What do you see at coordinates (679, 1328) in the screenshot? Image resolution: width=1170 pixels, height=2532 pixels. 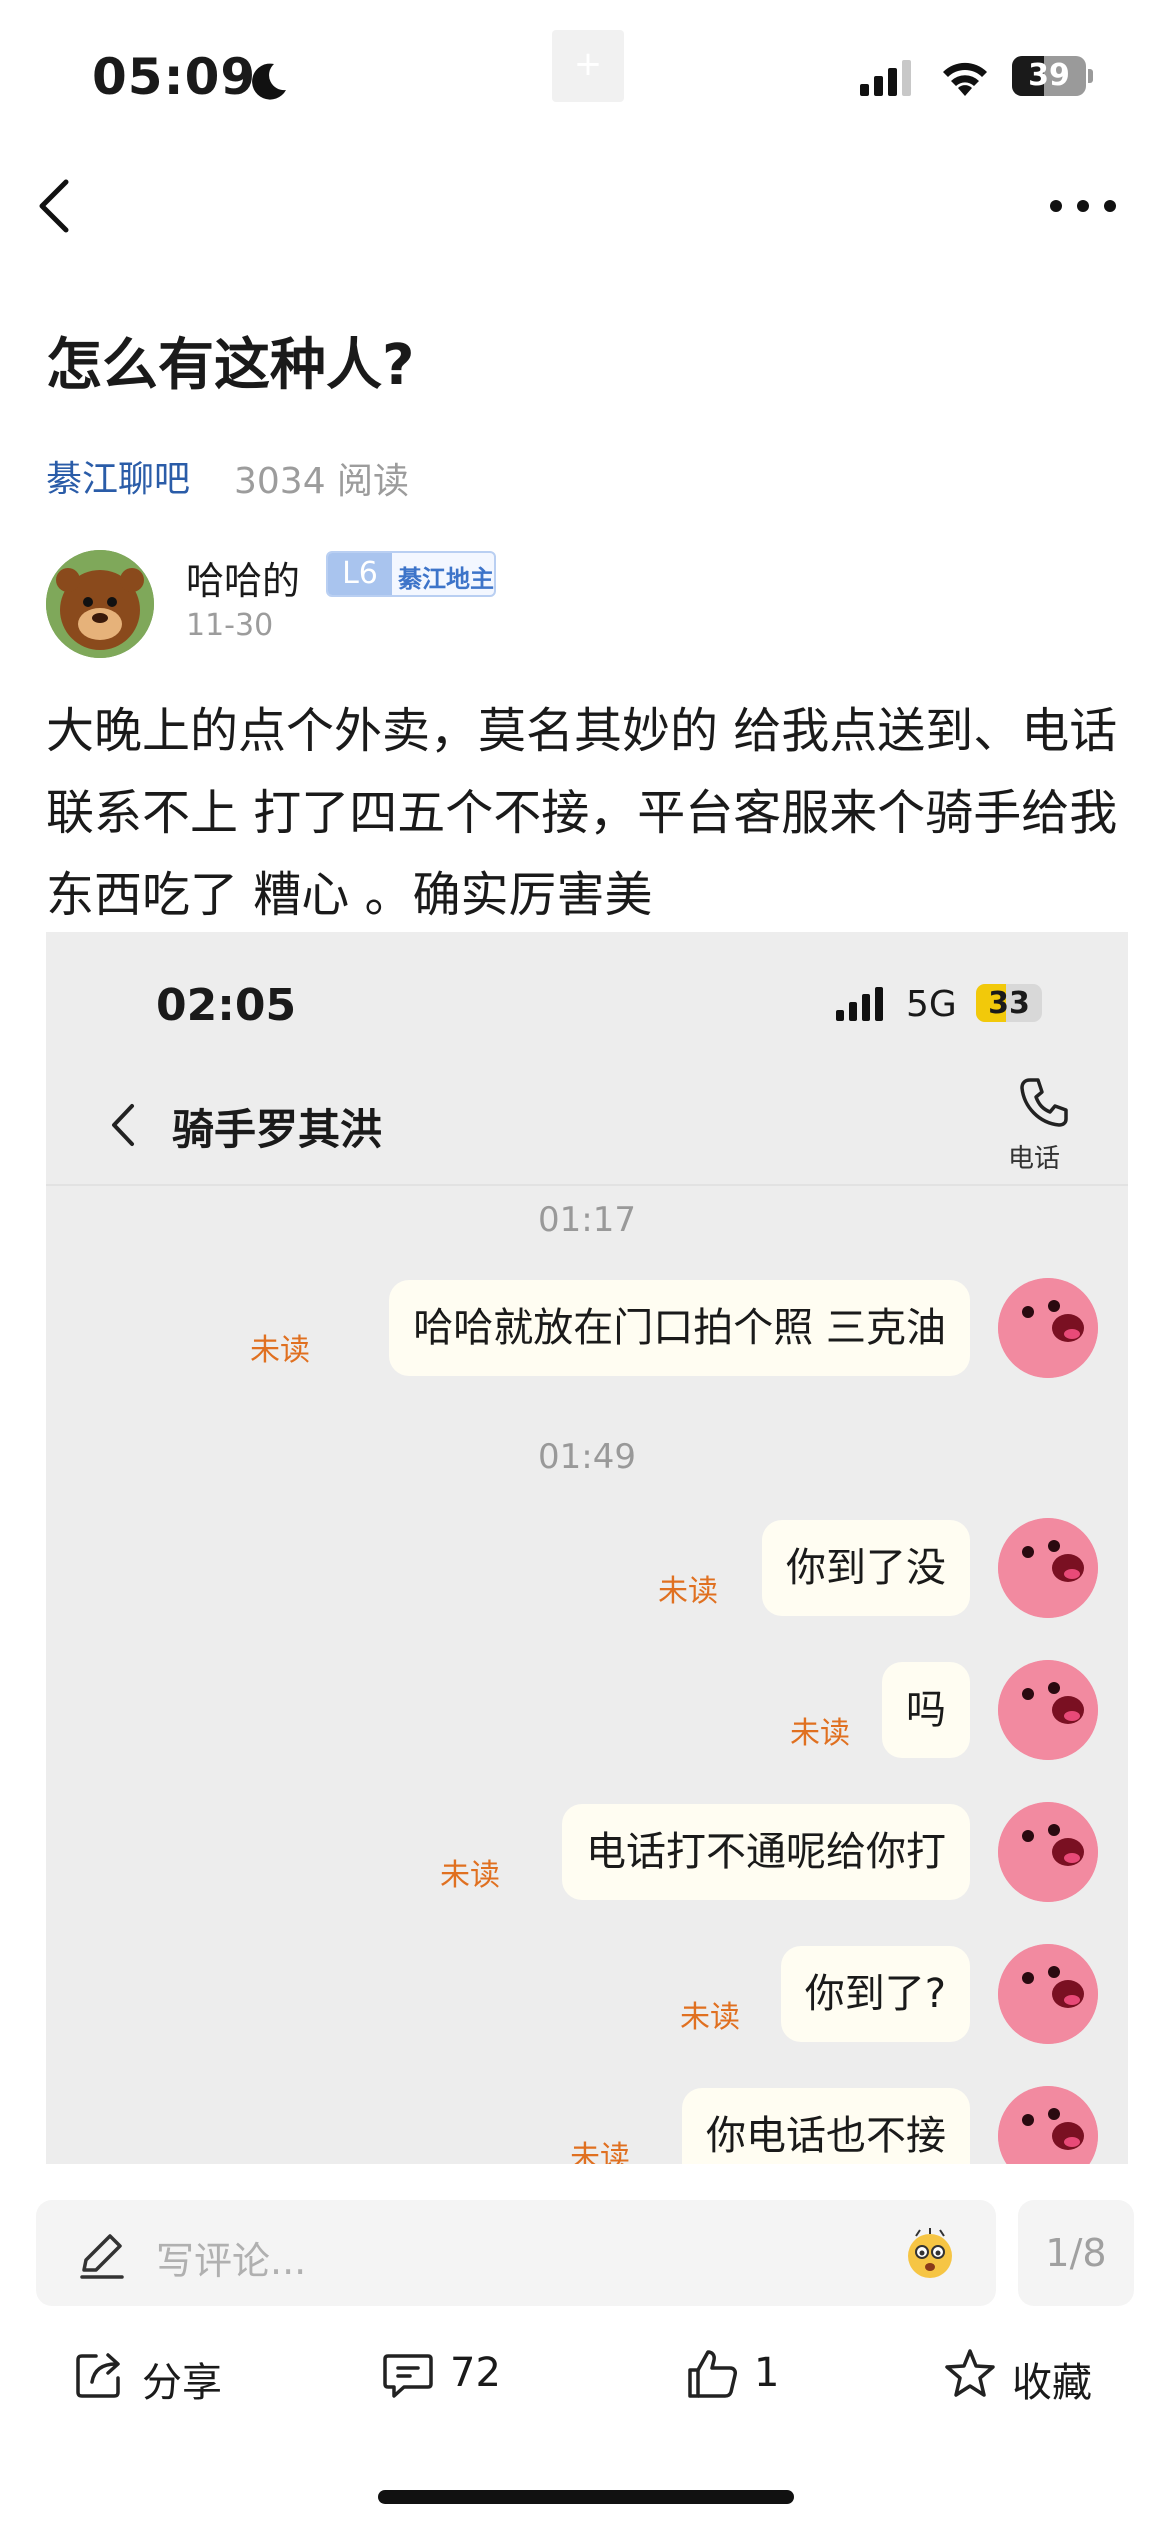 I see `chat-bubble: 哈哈就放在门口拍个照 三克油` at bounding box center [679, 1328].